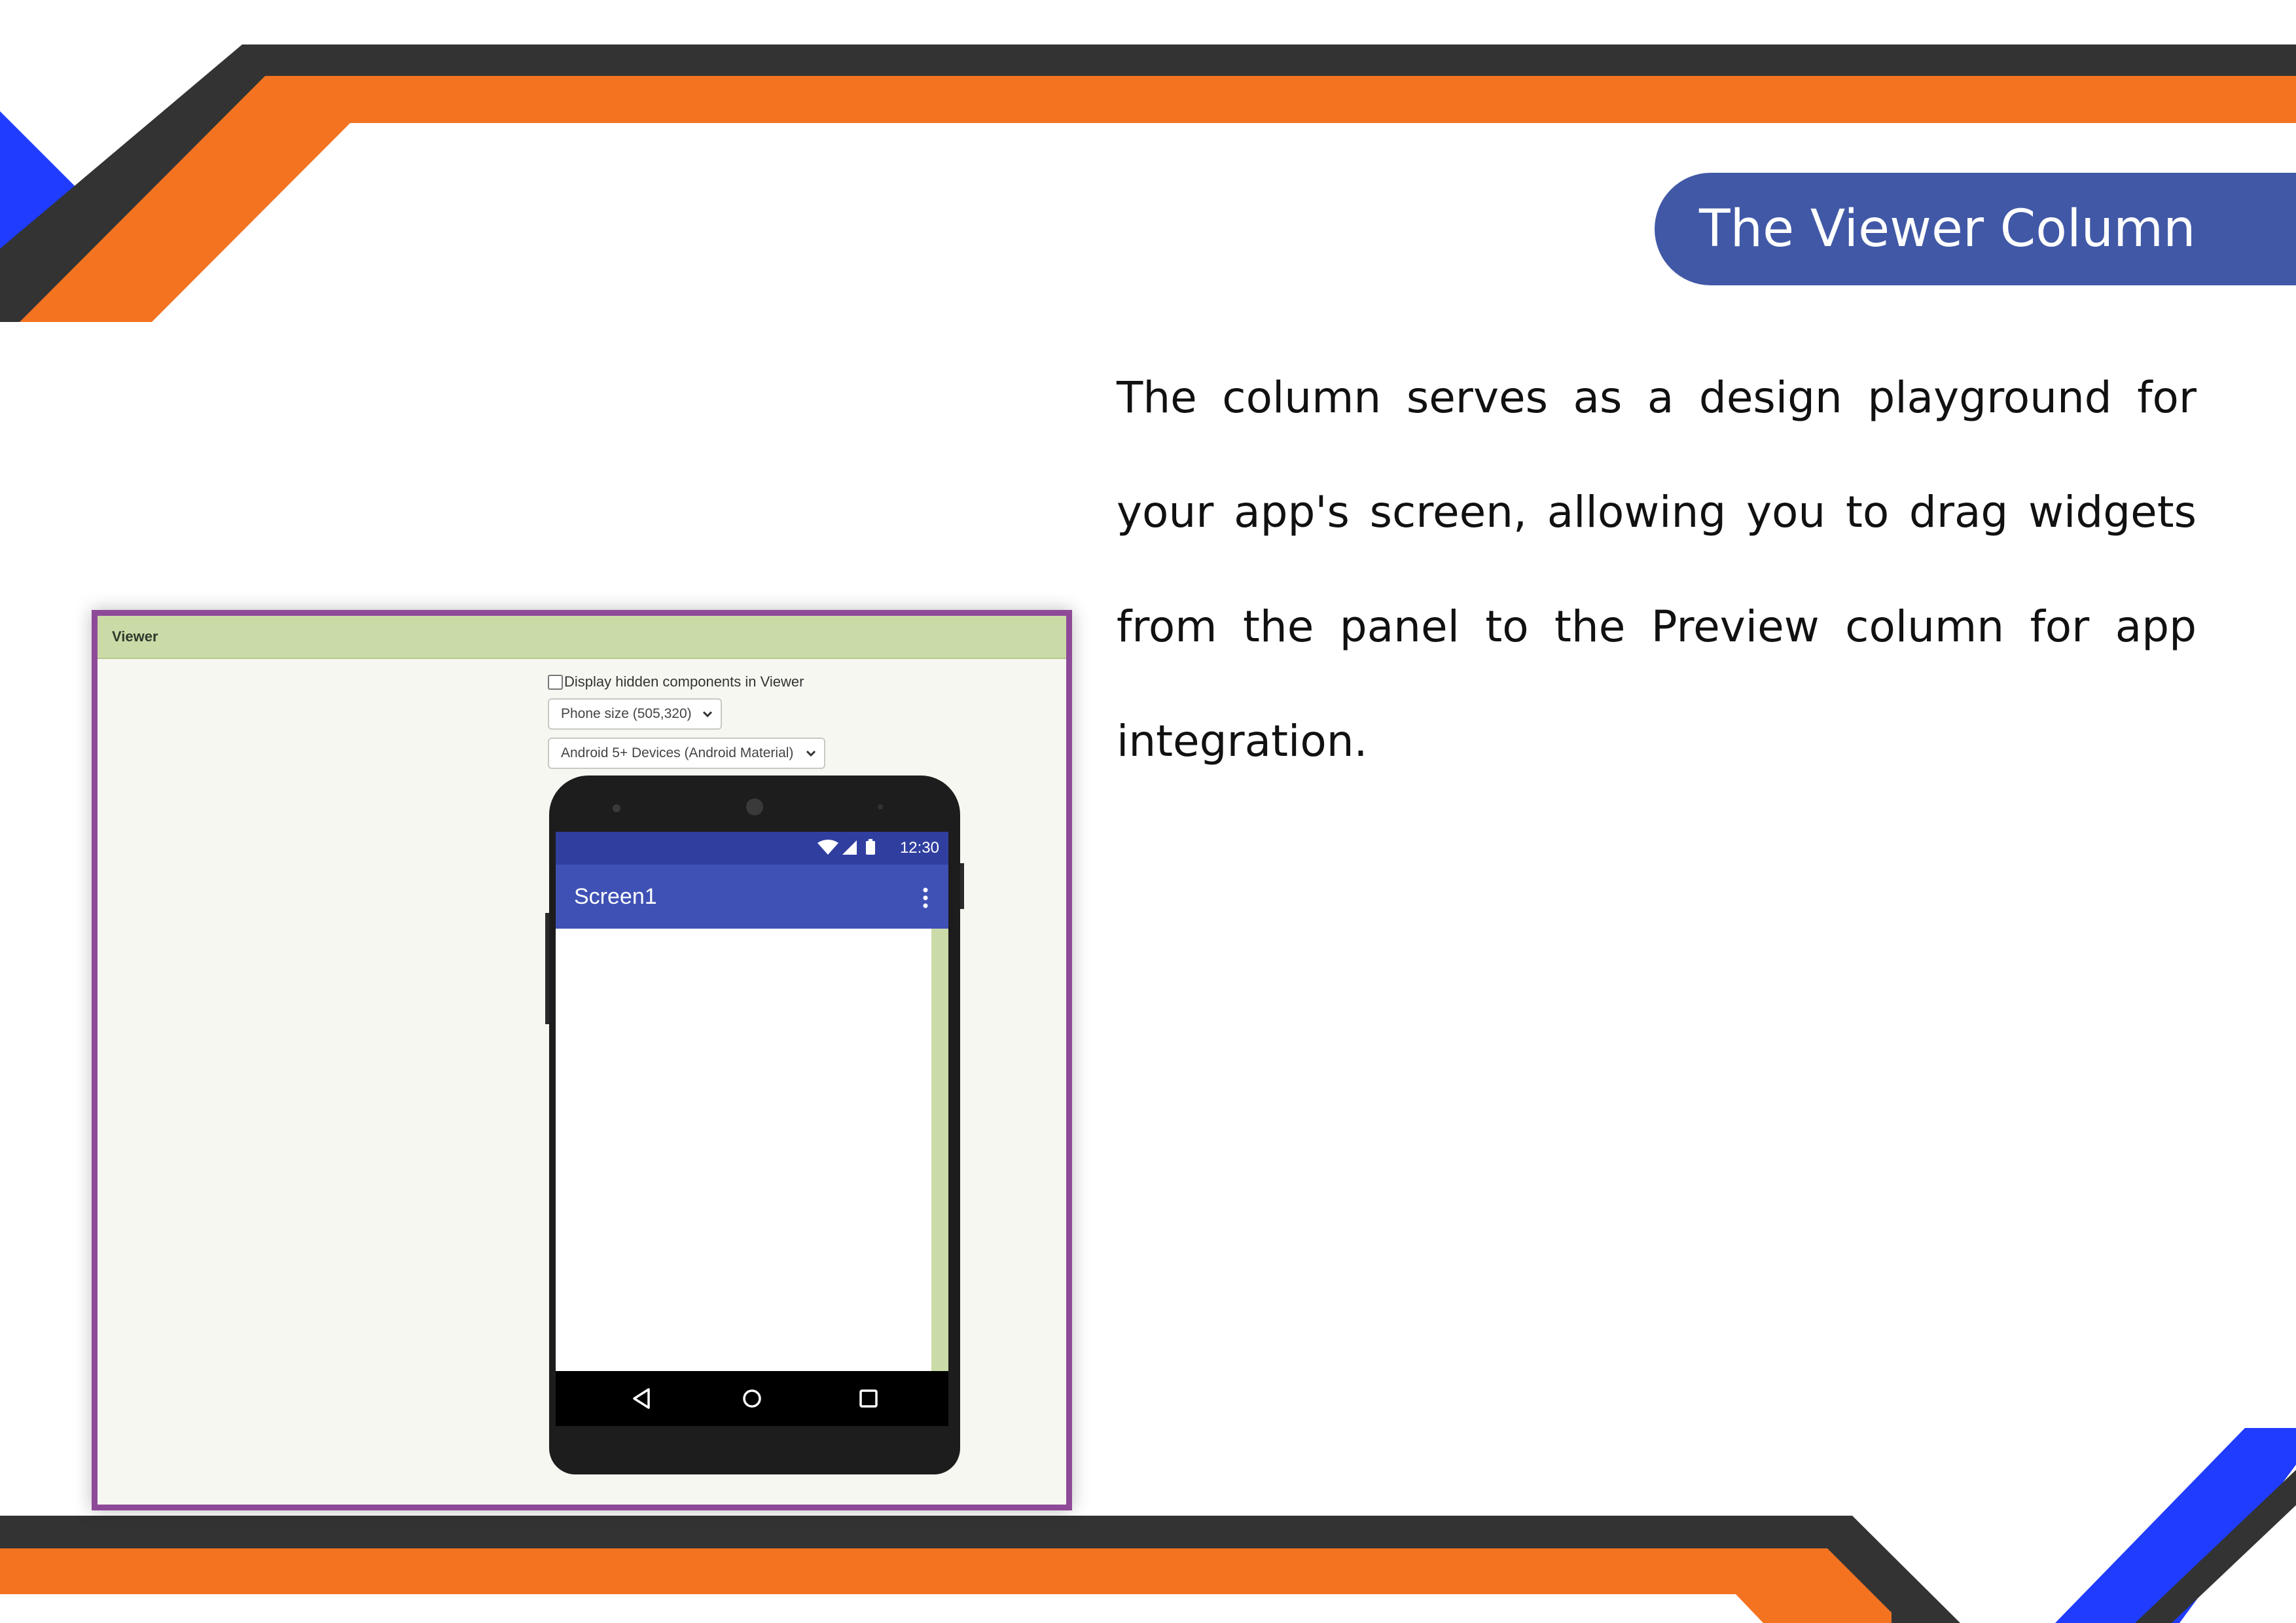  Describe the element at coordinates (642, 1398) in the screenshot. I see `back-icon` at that location.